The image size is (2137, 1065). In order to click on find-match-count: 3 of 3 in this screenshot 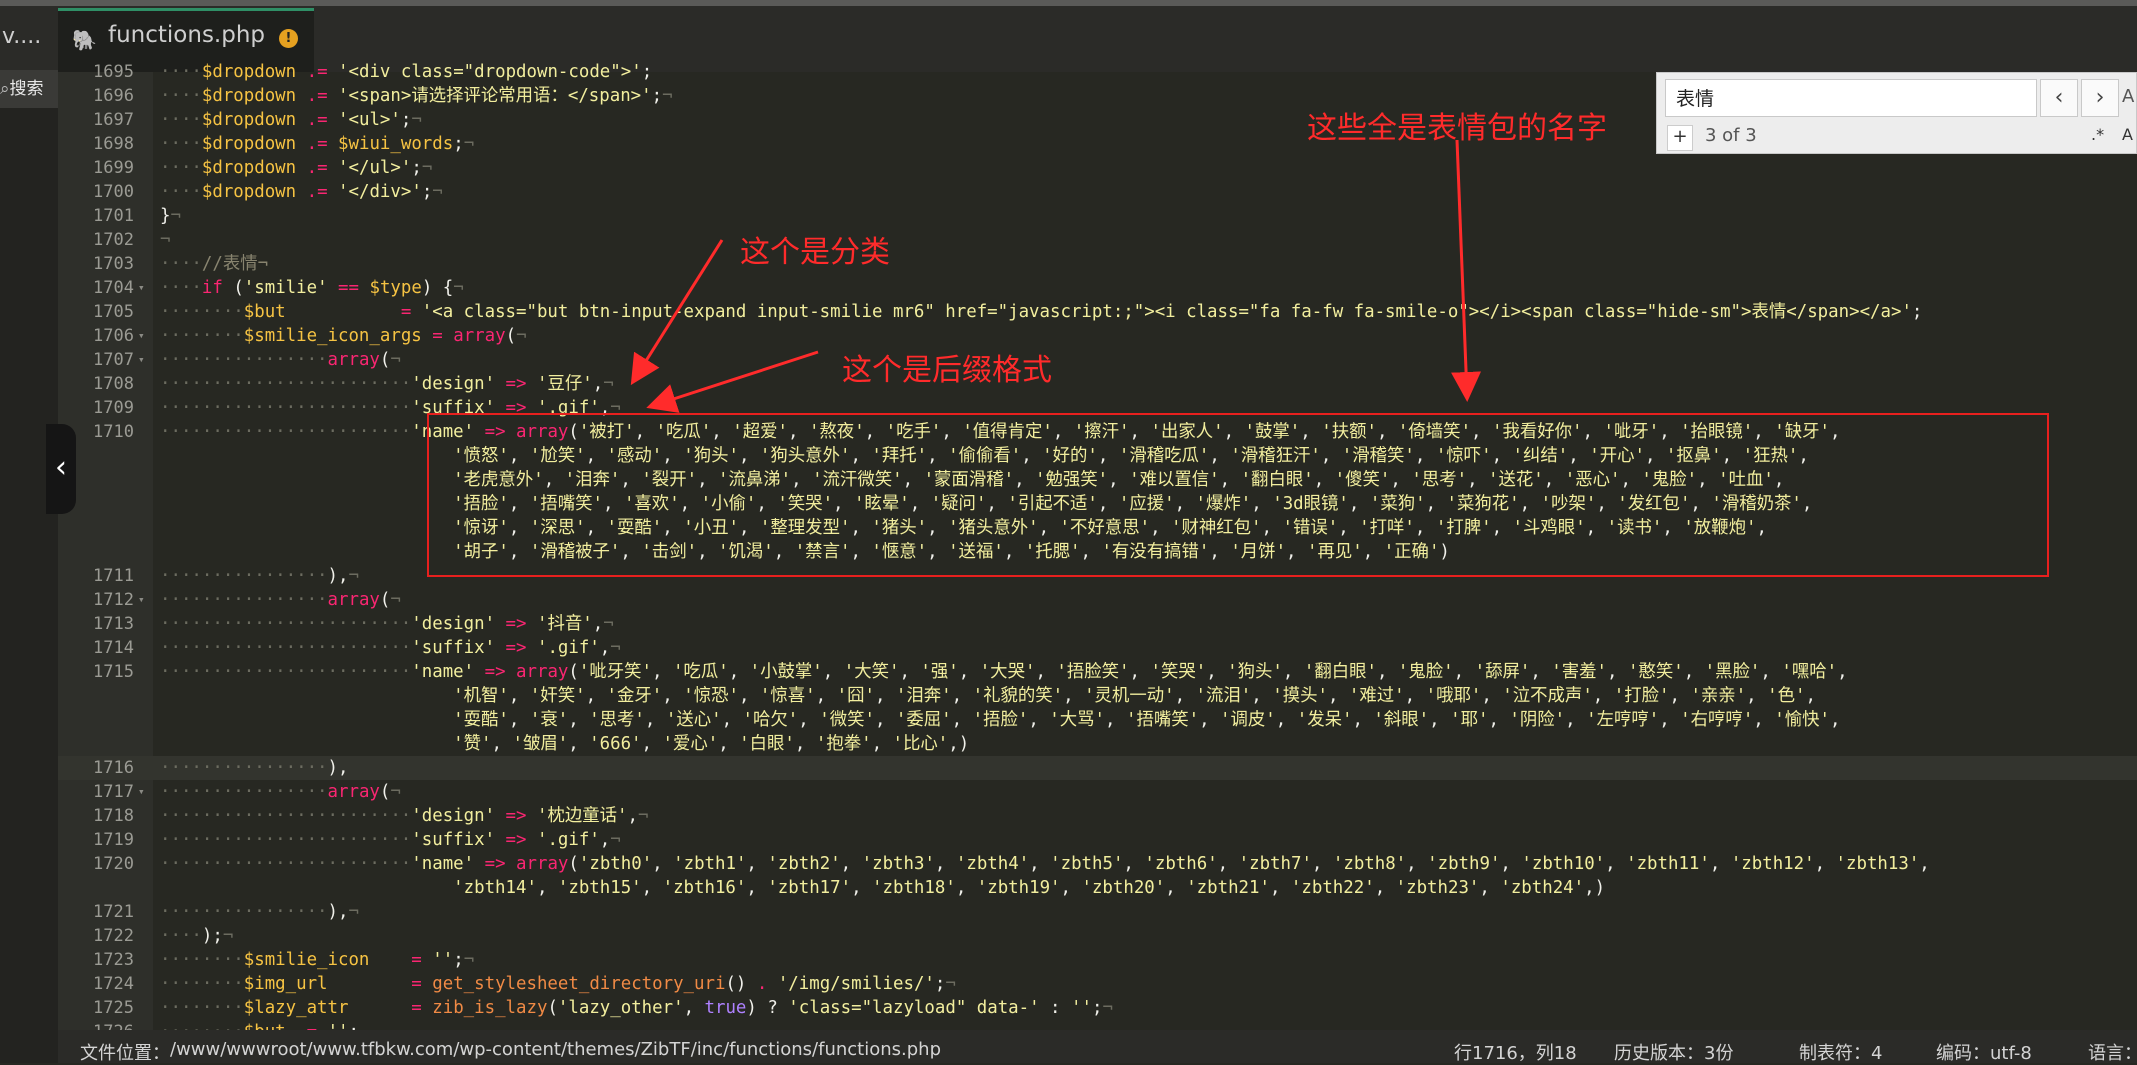, I will do `click(1731, 135)`.